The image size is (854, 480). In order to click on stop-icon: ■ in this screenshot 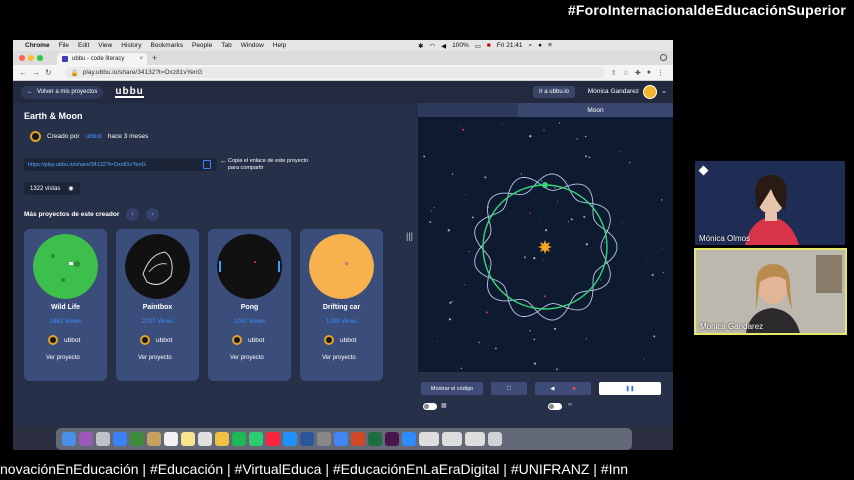, I will do `click(573, 389)`.